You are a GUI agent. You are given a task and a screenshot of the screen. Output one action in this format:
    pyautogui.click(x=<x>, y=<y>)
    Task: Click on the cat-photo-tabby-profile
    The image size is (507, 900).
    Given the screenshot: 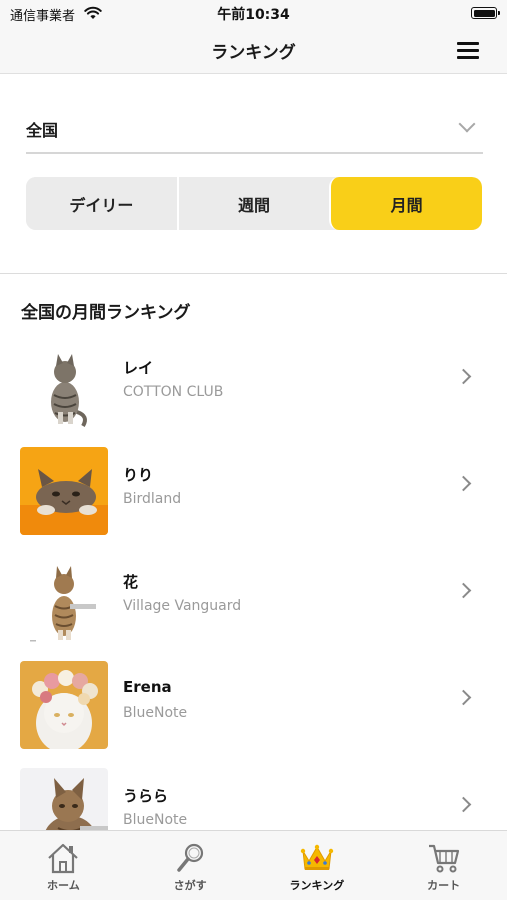 What is the action you would take?
    pyautogui.click(x=64, y=799)
    